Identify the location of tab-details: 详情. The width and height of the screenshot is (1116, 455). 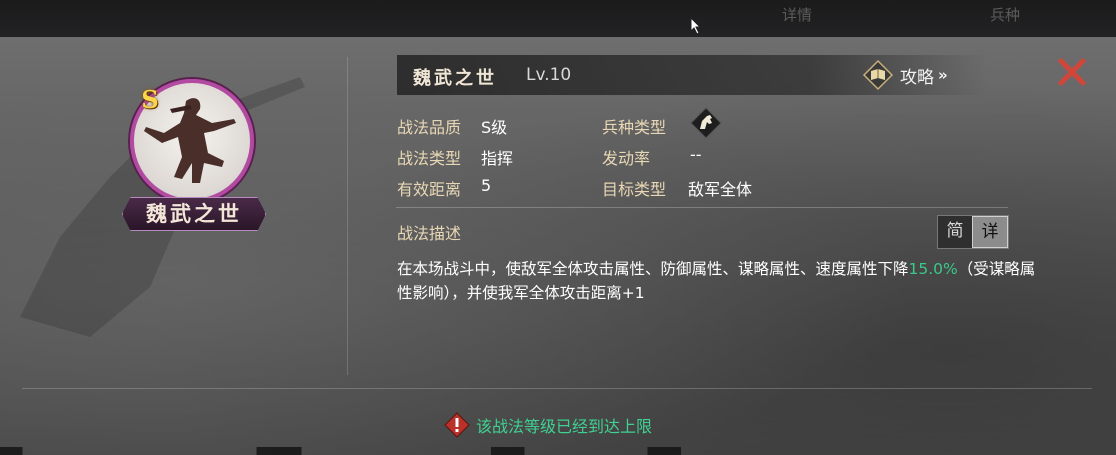
(797, 14).